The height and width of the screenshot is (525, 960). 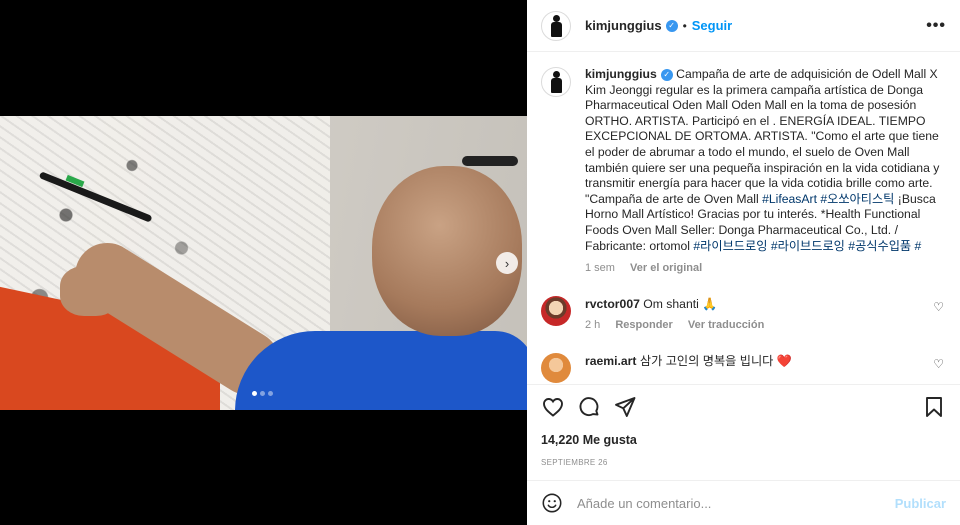 I want to click on comment-input, so click(x=736, y=503).